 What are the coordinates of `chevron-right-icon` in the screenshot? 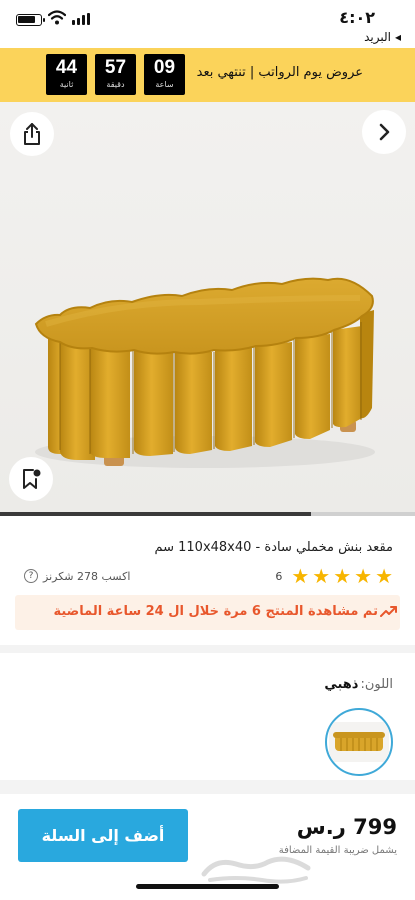 It's located at (384, 132).